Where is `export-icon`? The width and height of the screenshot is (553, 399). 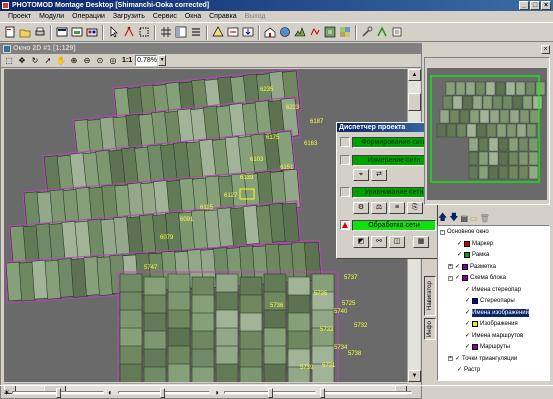 export-icon is located at coordinates (248, 32).